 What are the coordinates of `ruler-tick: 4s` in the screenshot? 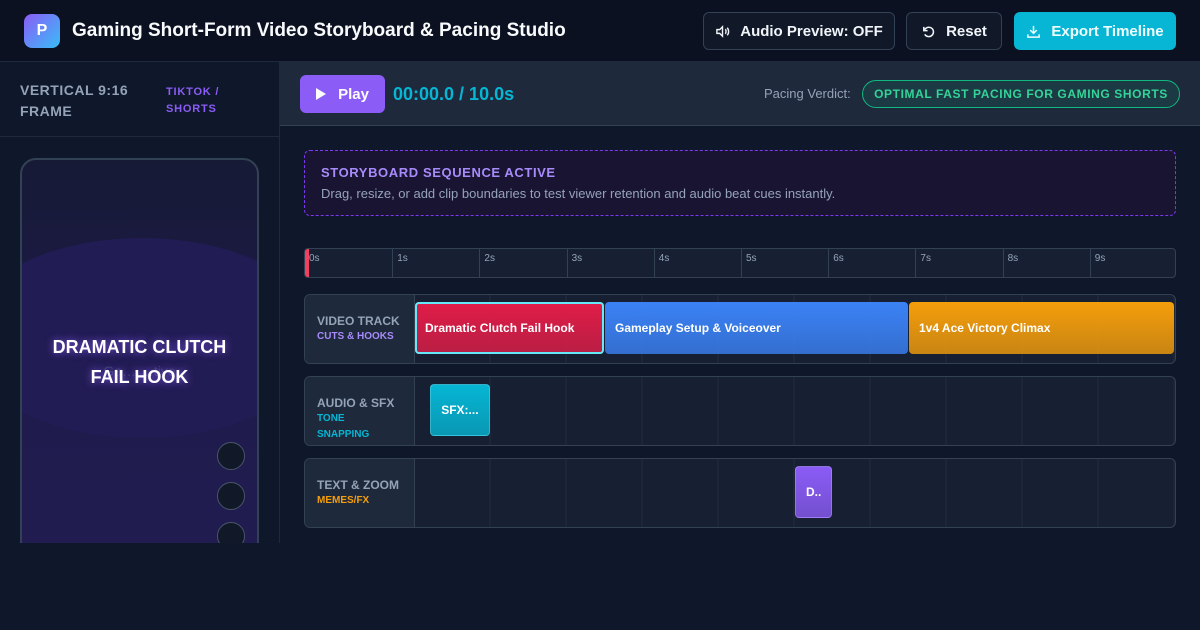 It's located at (661, 263).